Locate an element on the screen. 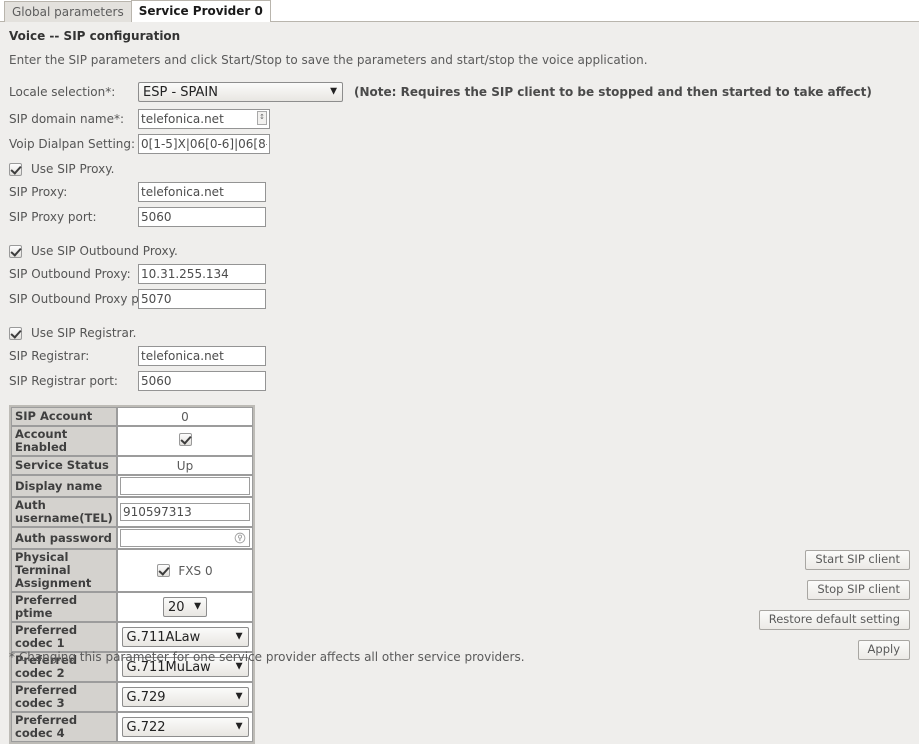 The width and height of the screenshot is (919, 744). value-sip-account: 0 is located at coordinates (185, 416).